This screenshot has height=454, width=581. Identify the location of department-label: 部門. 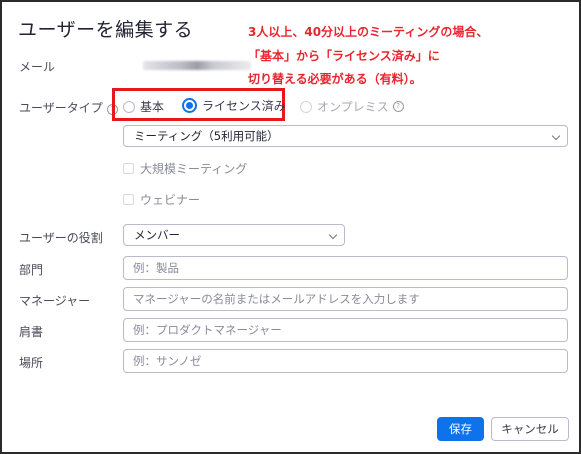
(31, 270).